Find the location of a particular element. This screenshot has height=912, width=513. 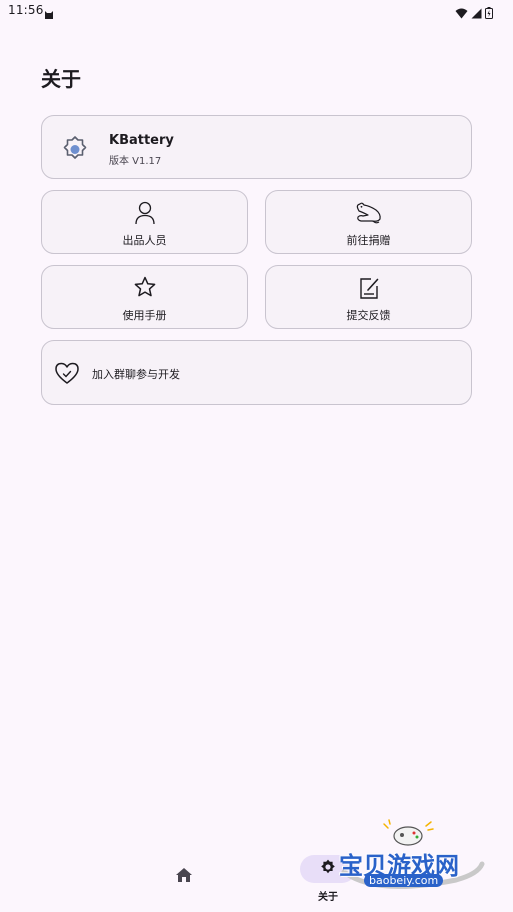

join-group-card: 加入群聊参与开发 is located at coordinates (256, 372).